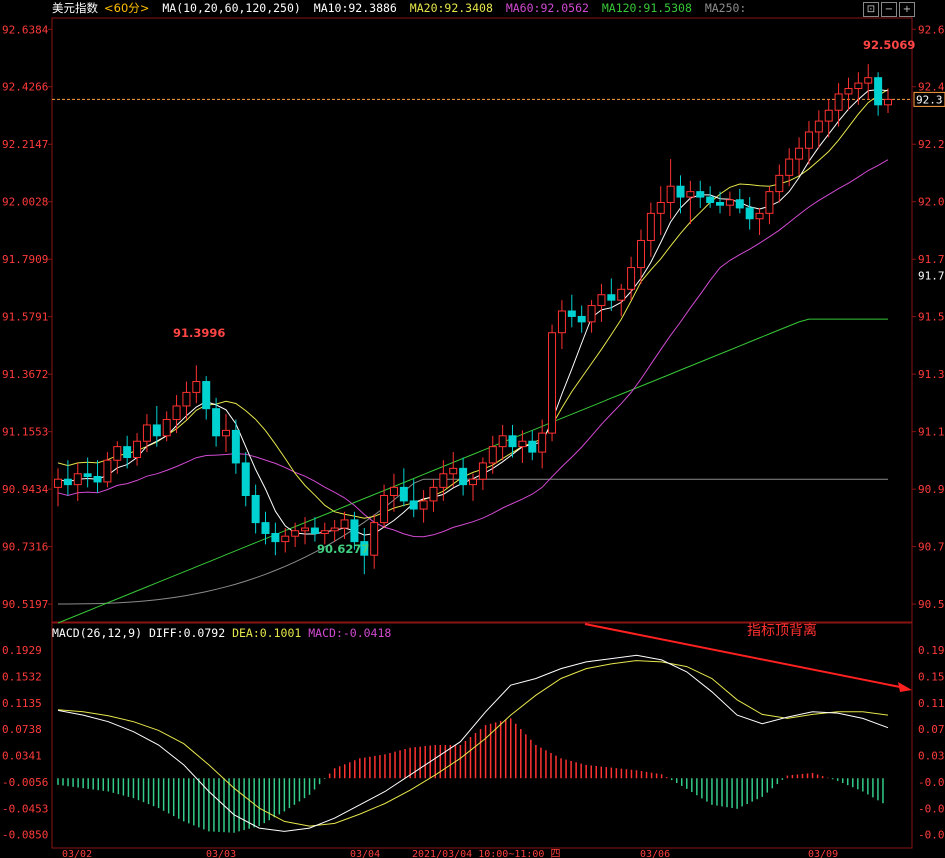 The width and height of the screenshot is (945, 858). Describe the element at coordinates (350, 633) in the screenshot. I see `macd-value: MACD:-0.0418` at that location.